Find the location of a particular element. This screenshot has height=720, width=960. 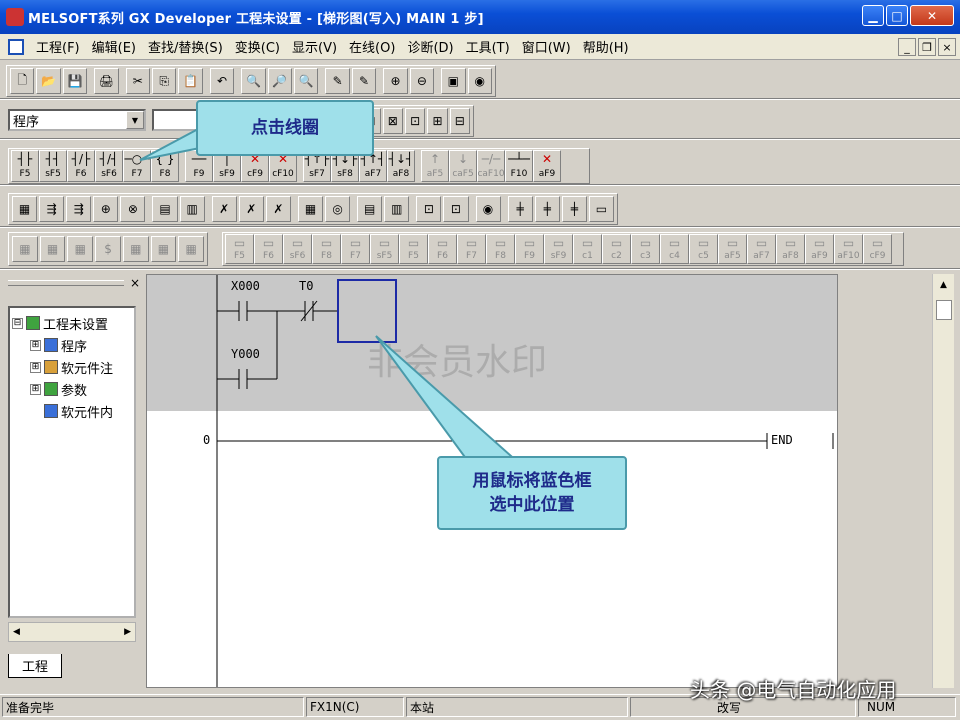

ladder-key-caf10: ─/─ caF10 is located at coordinates (491, 166).